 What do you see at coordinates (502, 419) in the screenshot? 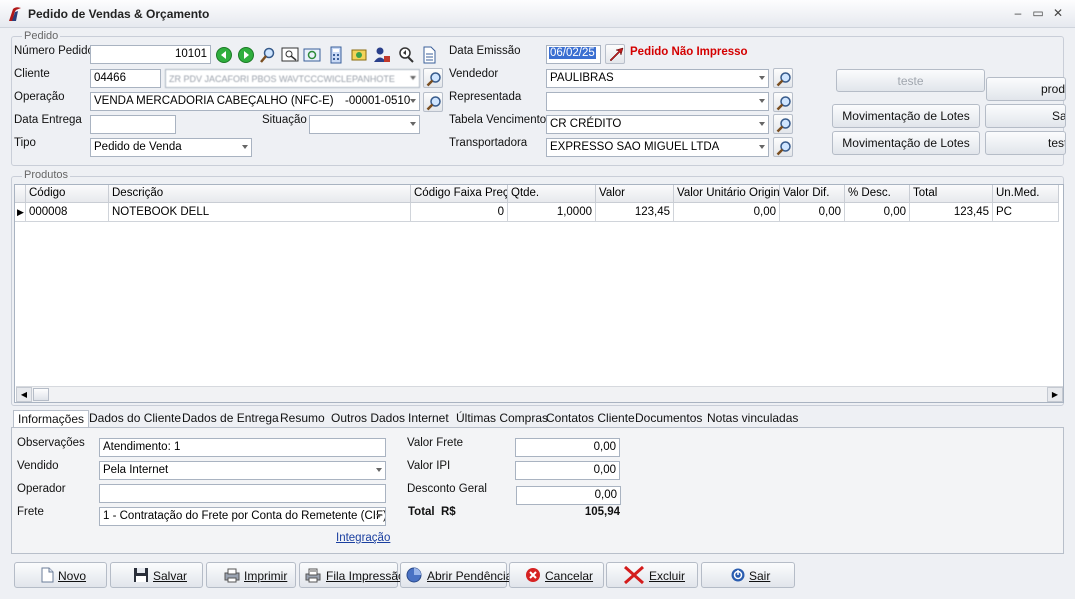
I see `tab-ultimas-compras: Últimas Compras` at bounding box center [502, 419].